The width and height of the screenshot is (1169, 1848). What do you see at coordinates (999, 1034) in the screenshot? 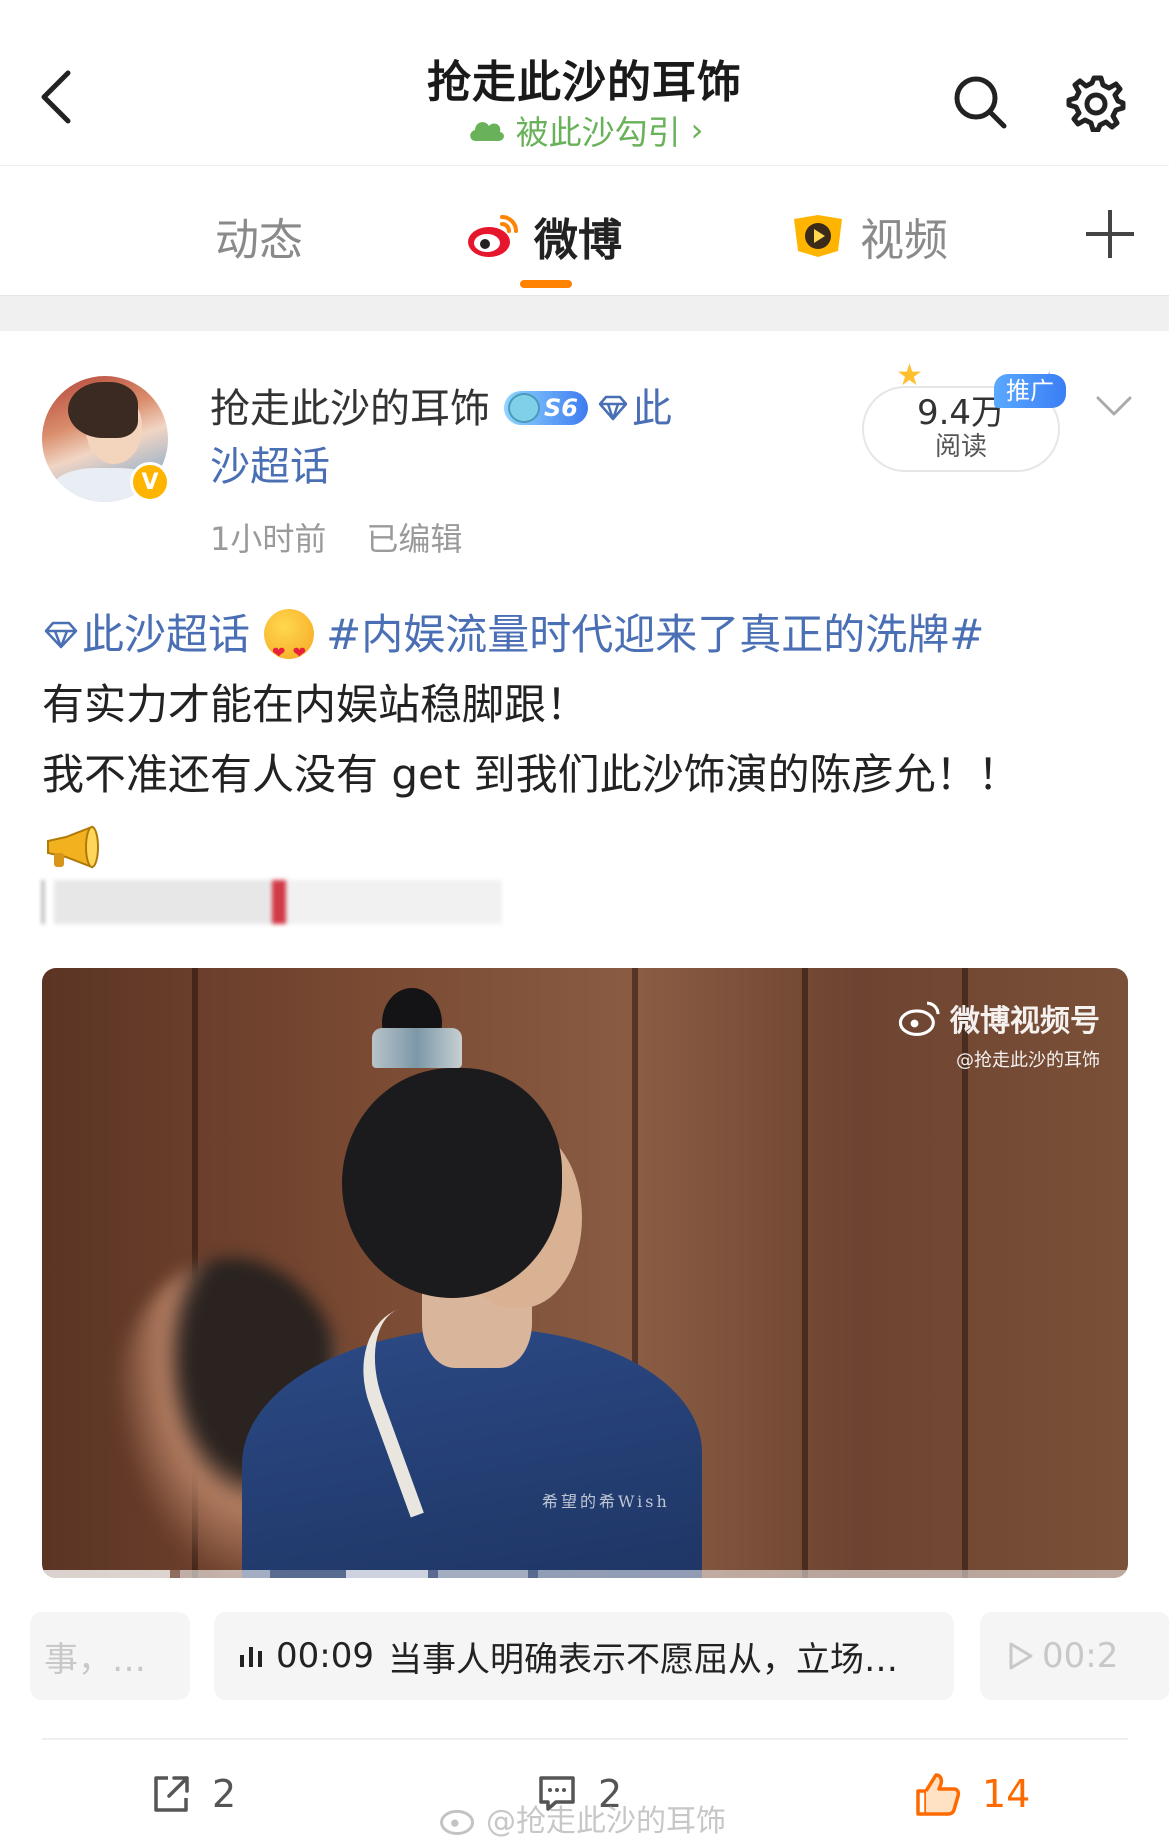
I see `video-watermark: 微博视频号 @抢走此沙的耳饰` at bounding box center [999, 1034].